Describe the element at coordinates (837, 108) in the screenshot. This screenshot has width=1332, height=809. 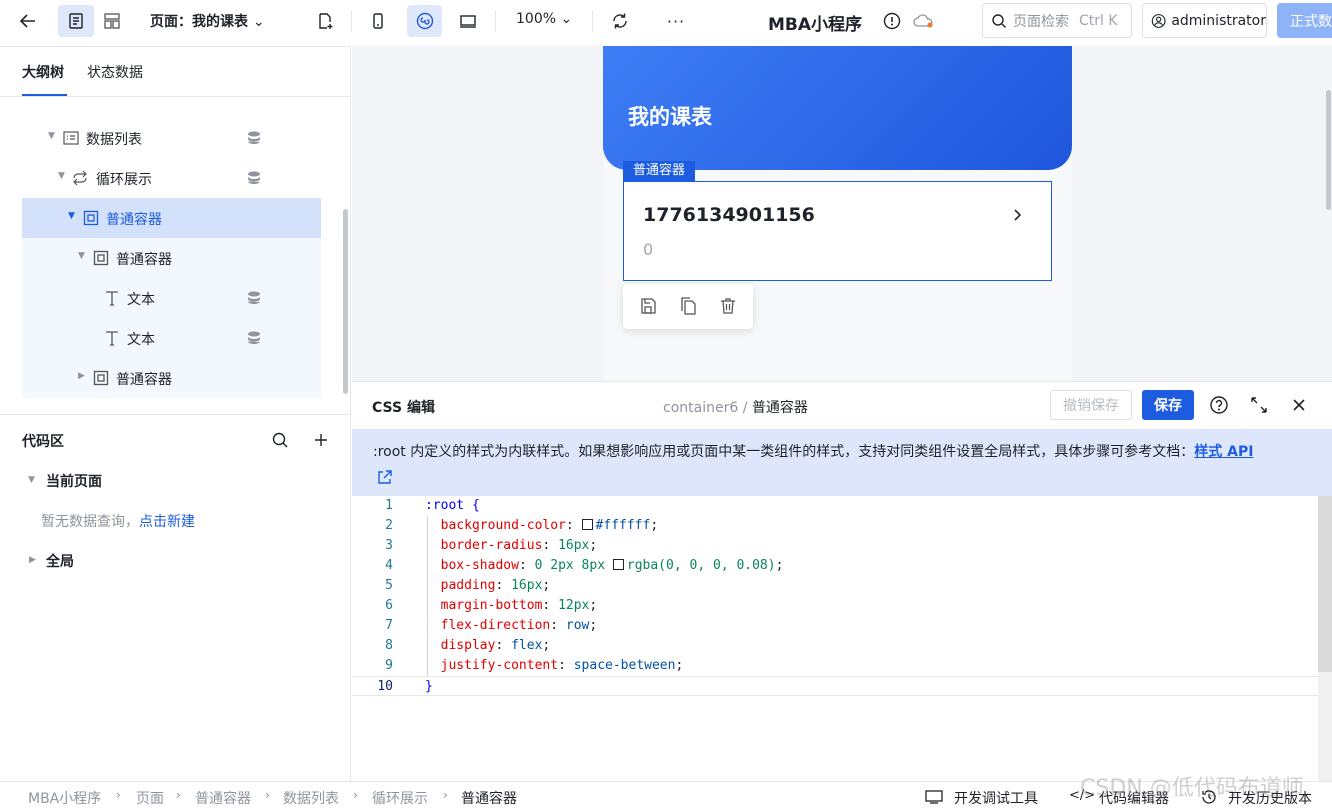
I see `page-header: 我的课表` at that location.